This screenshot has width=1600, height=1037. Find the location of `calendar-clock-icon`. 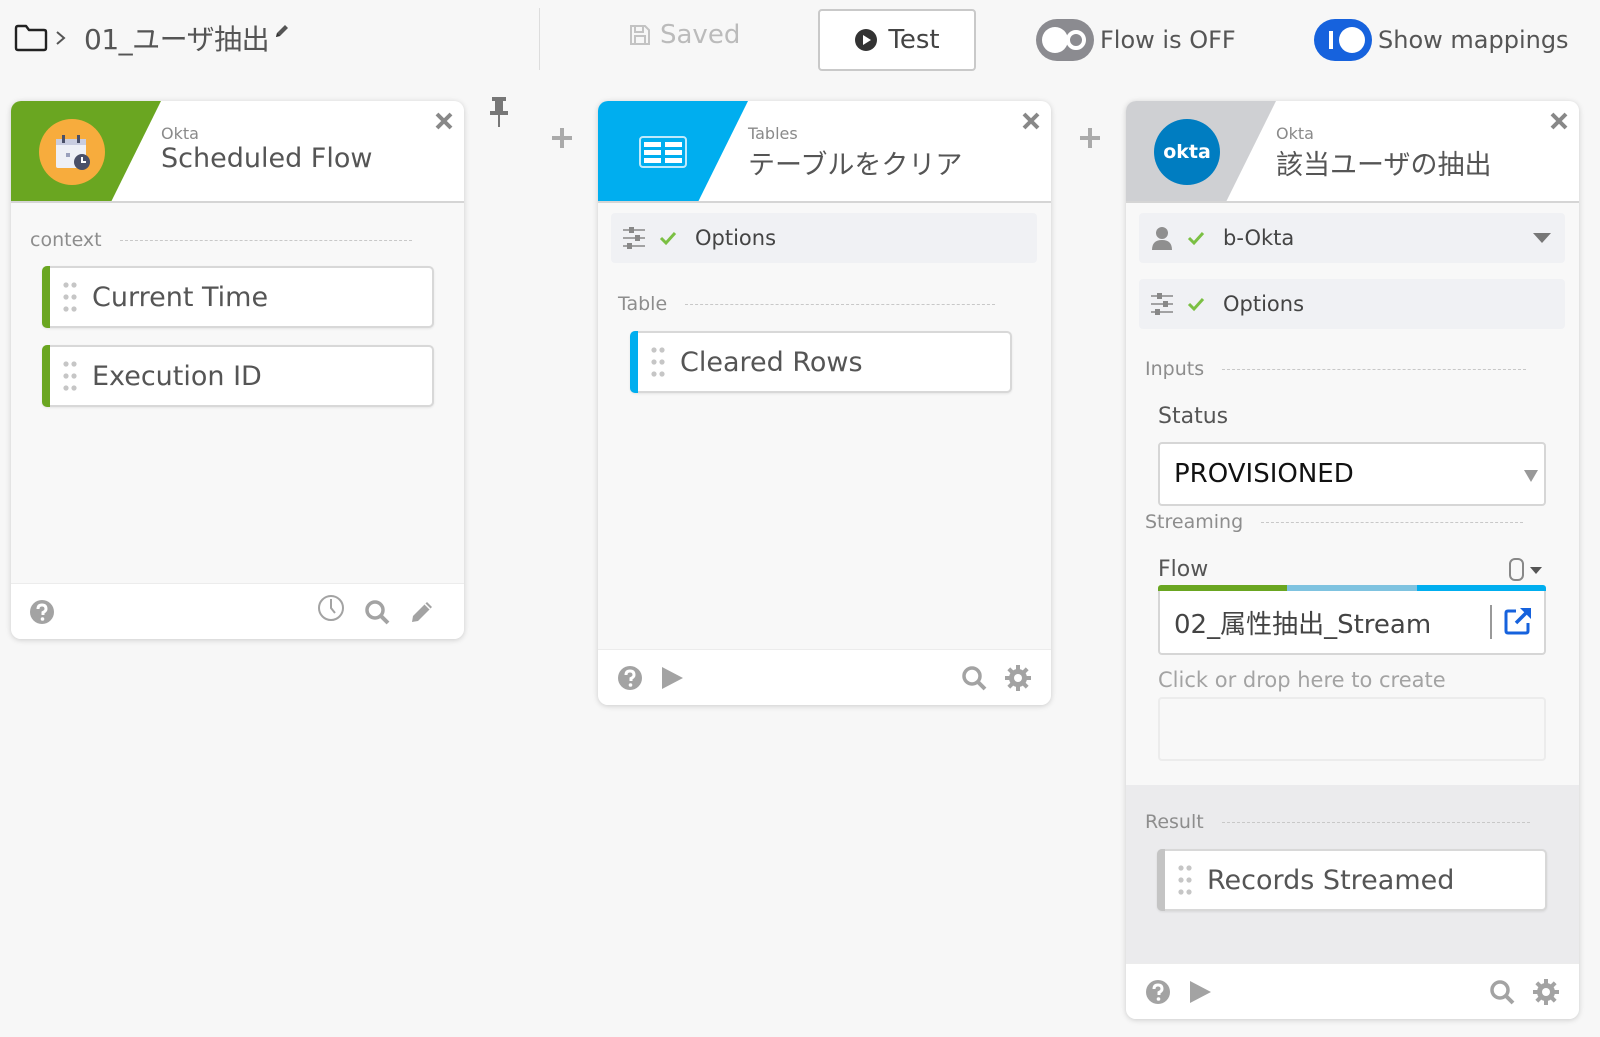

calendar-clock-icon is located at coordinates (72, 152).